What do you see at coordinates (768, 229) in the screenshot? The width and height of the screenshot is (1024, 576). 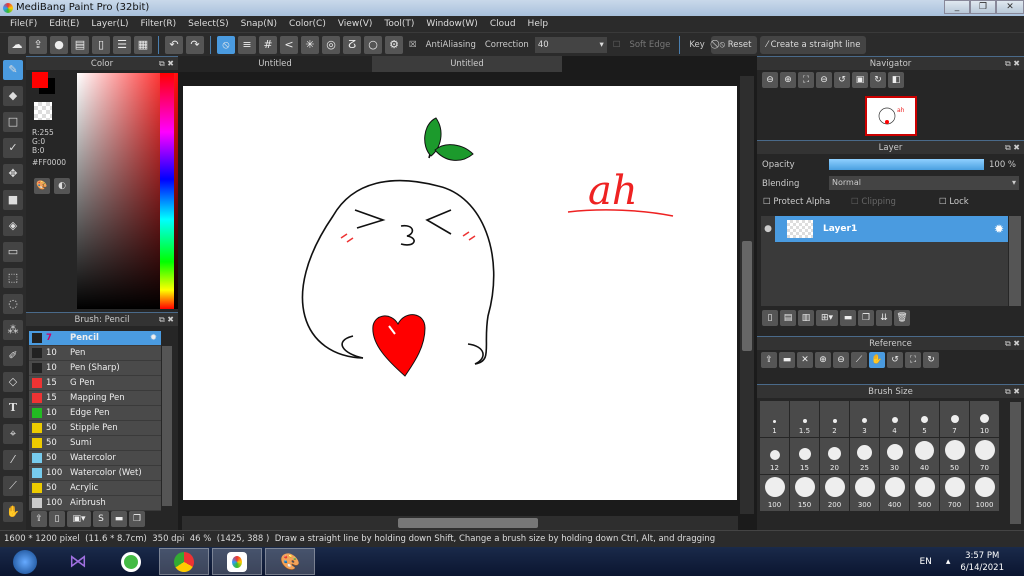 I see `visibility-icon: ●` at bounding box center [768, 229].